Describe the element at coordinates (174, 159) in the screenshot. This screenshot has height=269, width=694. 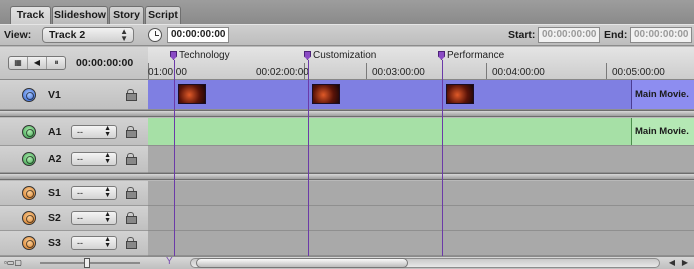
I see `playhead-line` at that location.